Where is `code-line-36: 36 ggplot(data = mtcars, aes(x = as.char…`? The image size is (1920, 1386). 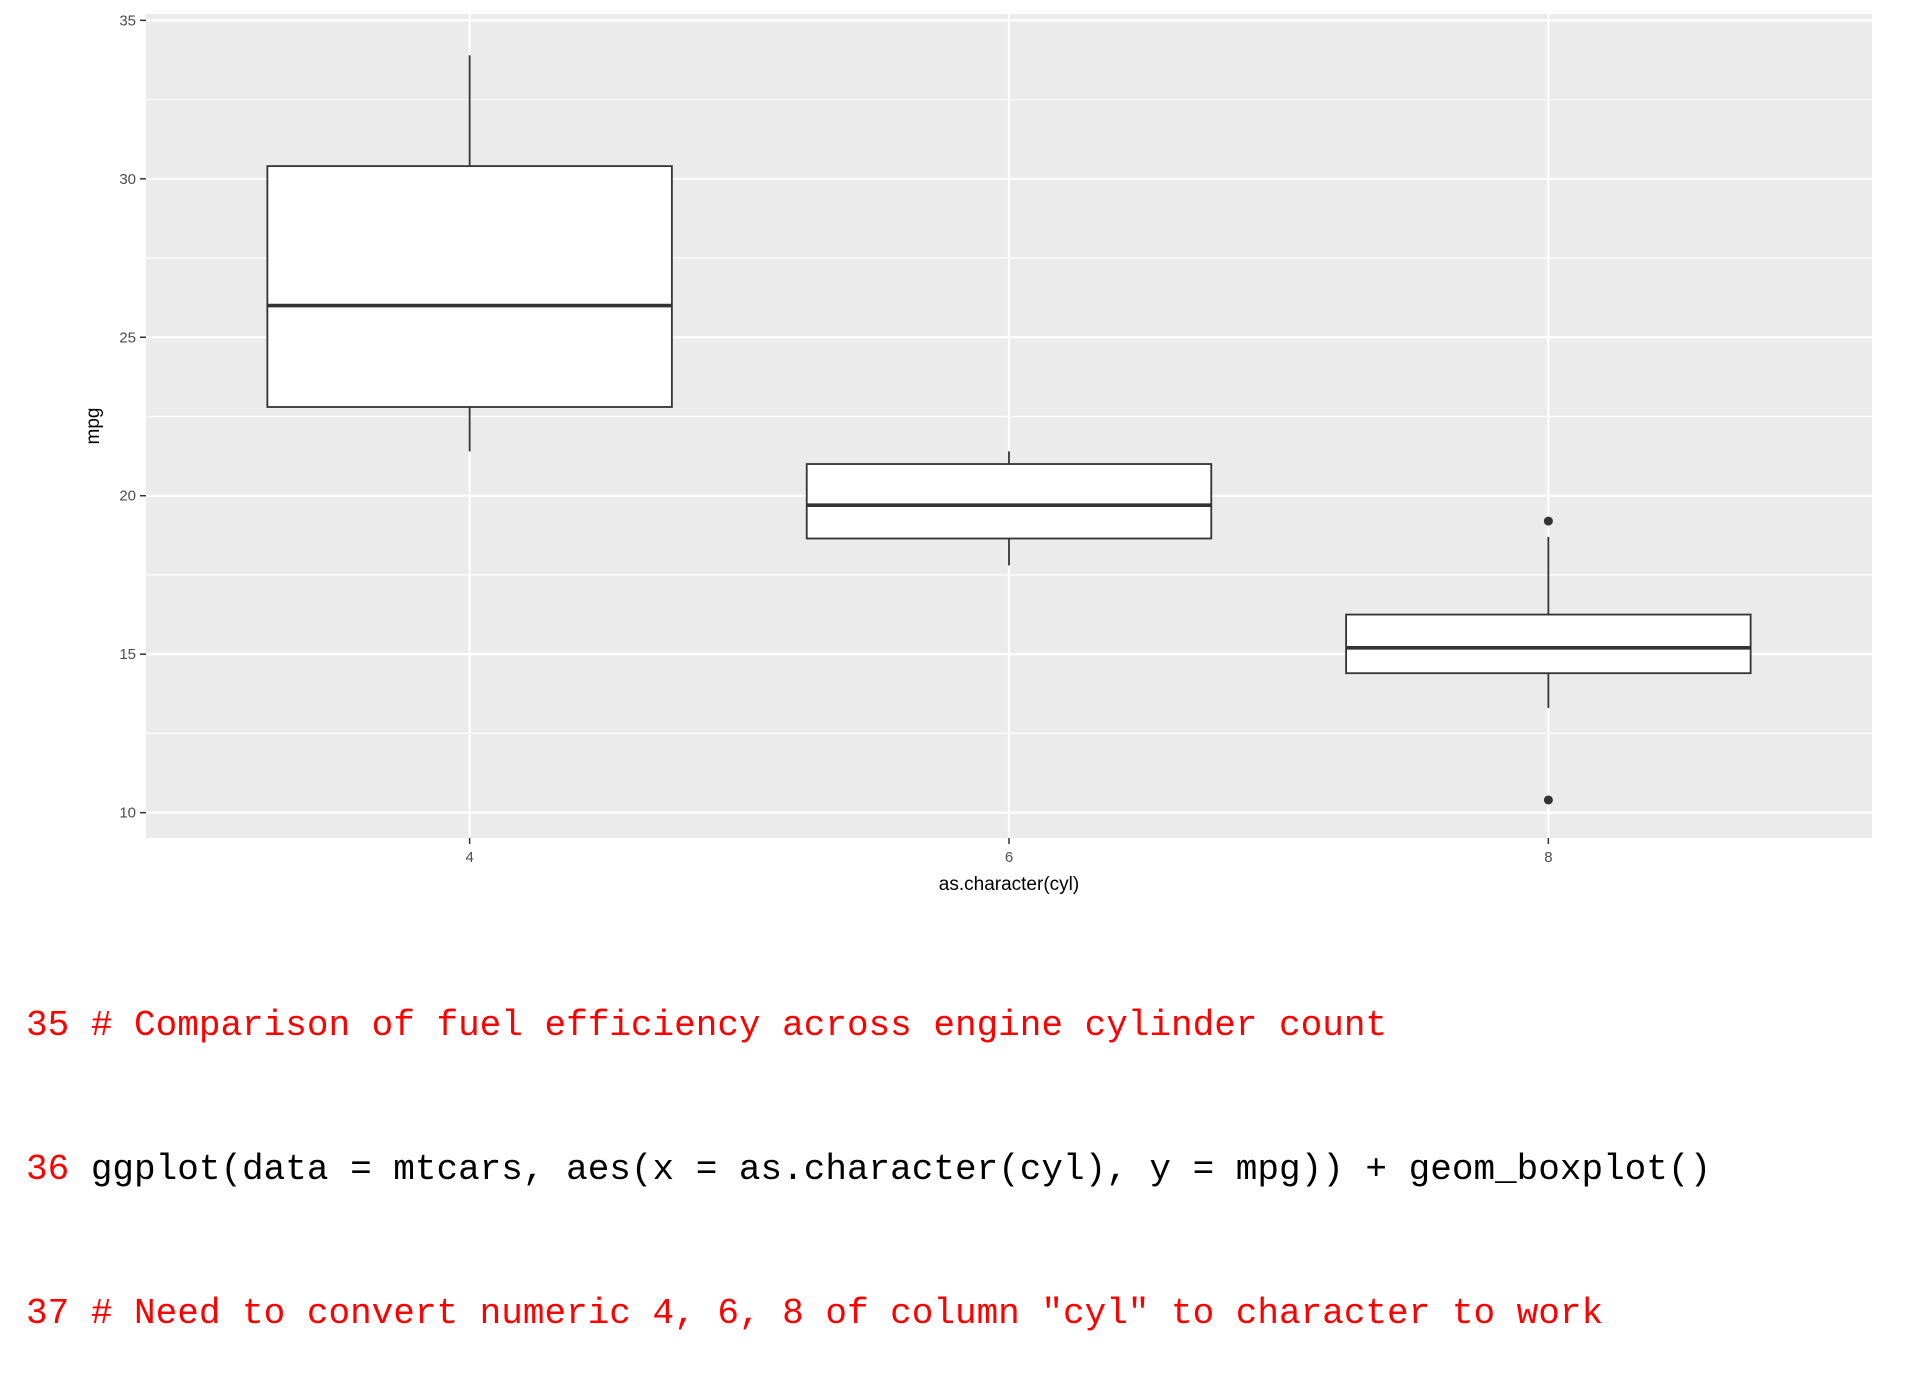 code-line-36: 36 ggplot(data = mtcars, aes(x = as.char… is located at coordinates (868, 1170).